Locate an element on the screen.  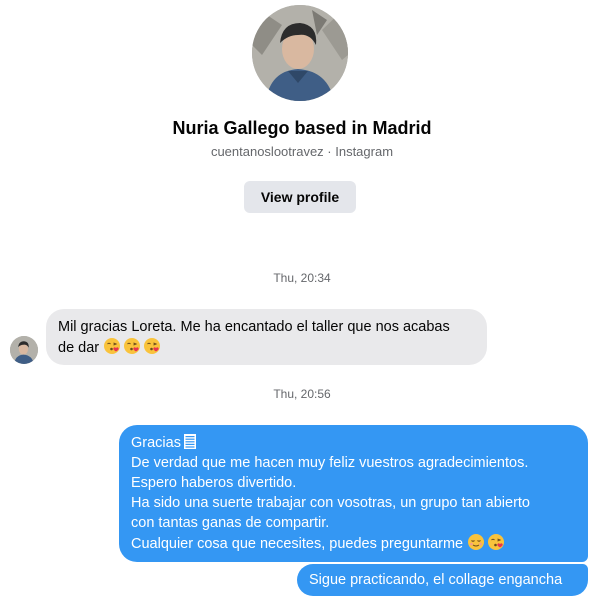
outgoing-message-bubble: Sigue practicando, el collage engancha is located at coordinates (442, 580).